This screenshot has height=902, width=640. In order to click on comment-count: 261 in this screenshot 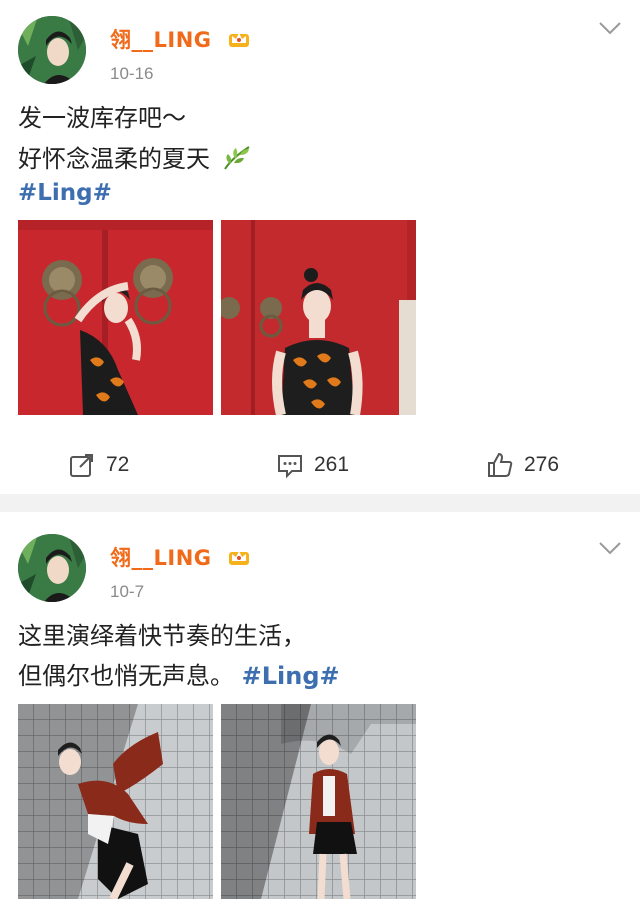, I will do `click(332, 464)`.